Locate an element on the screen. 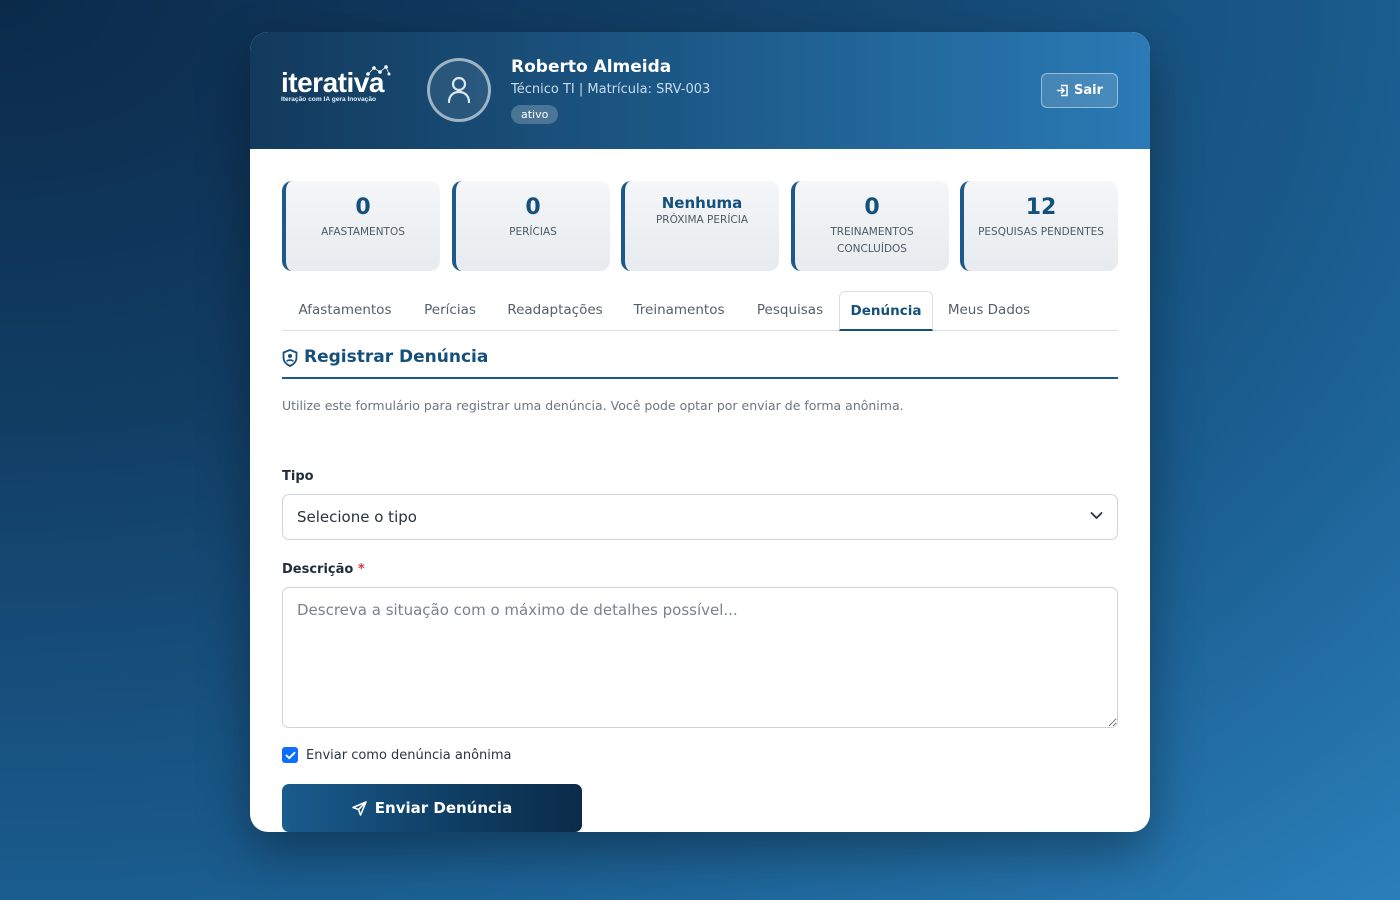  submit-denuncia-button: Enviar Denúncia is located at coordinates (432, 808).